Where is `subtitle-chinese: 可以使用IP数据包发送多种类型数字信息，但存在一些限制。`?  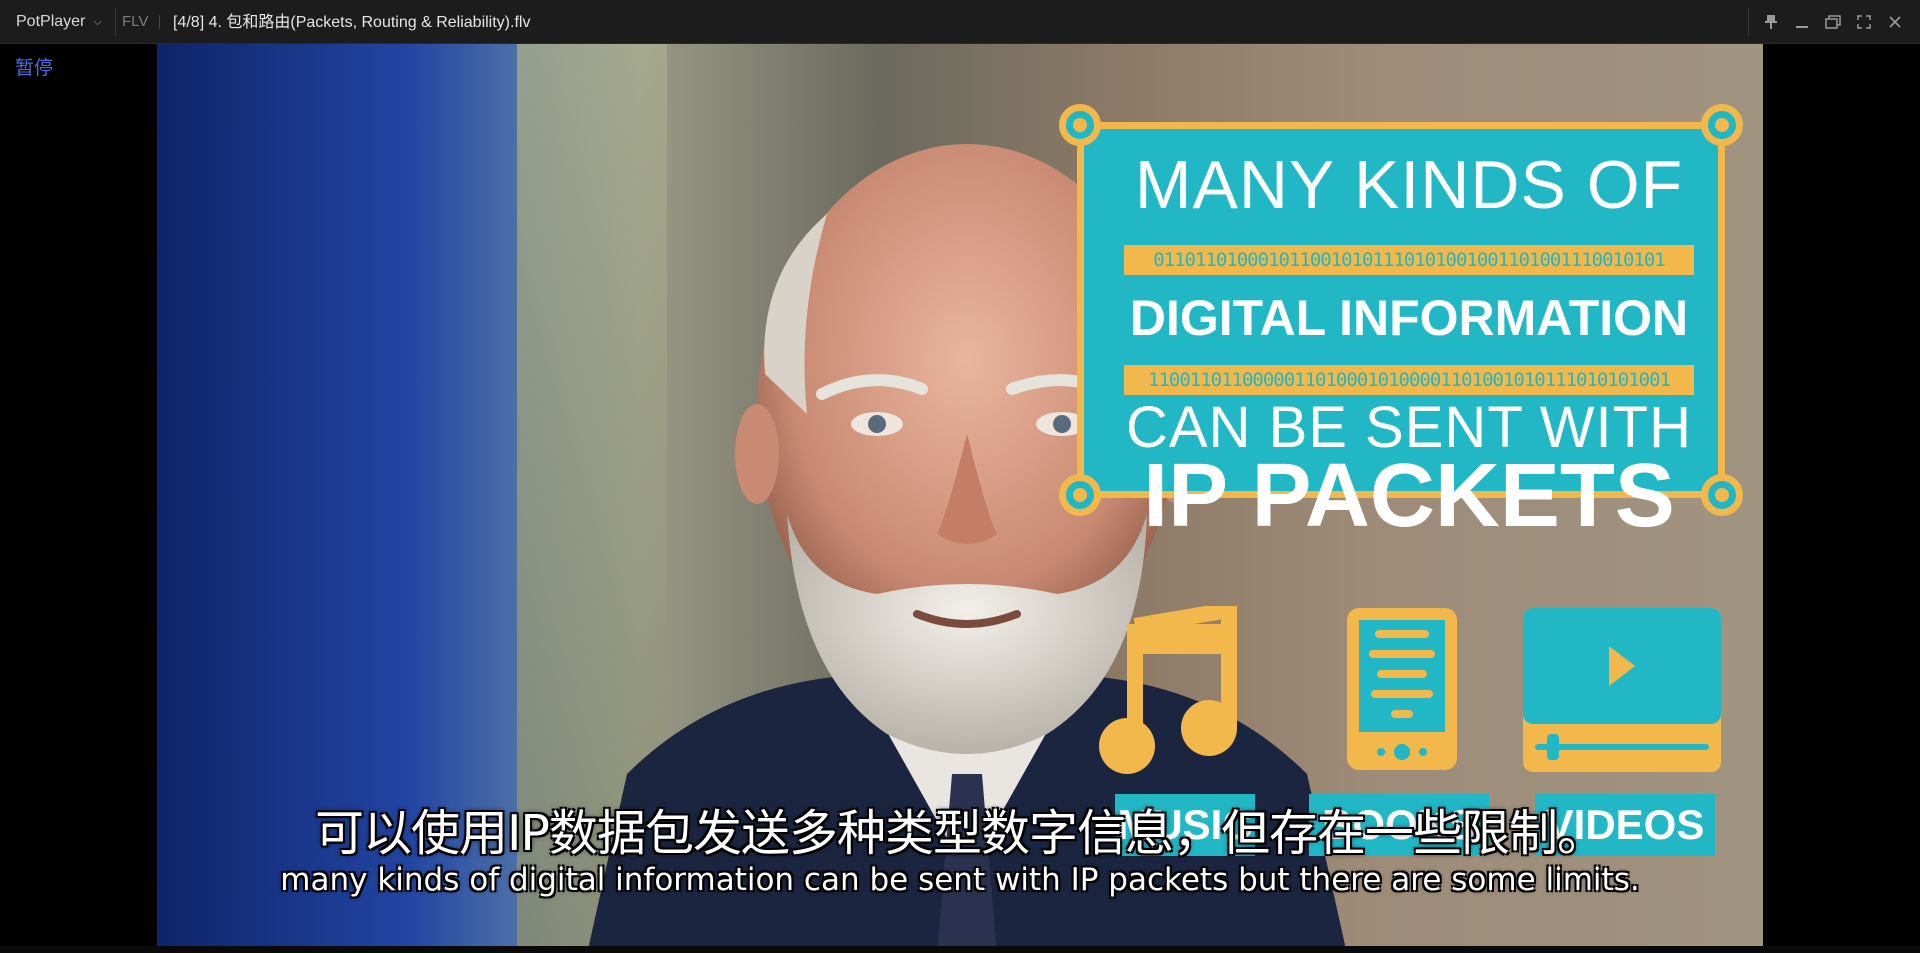 subtitle-chinese: 可以使用IP数据包发送多种类型数字信息，但存在一些限制。 is located at coordinates (960, 833).